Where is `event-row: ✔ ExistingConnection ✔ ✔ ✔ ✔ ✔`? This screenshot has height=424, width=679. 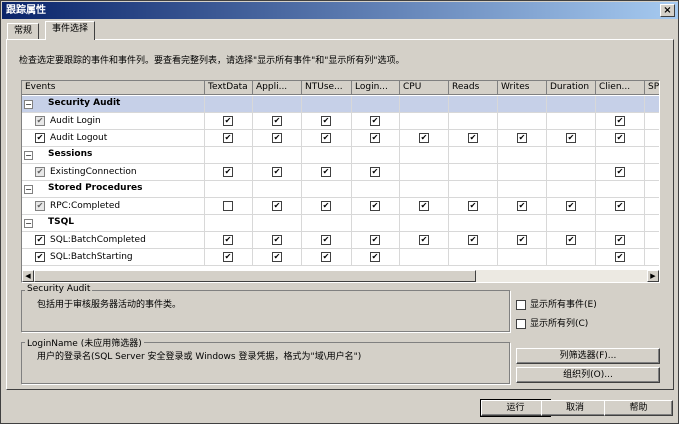 event-row: ✔ ExistingConnection ✔ ✔ ✔ ✔ ✔ is located at coordinates (340, 172).